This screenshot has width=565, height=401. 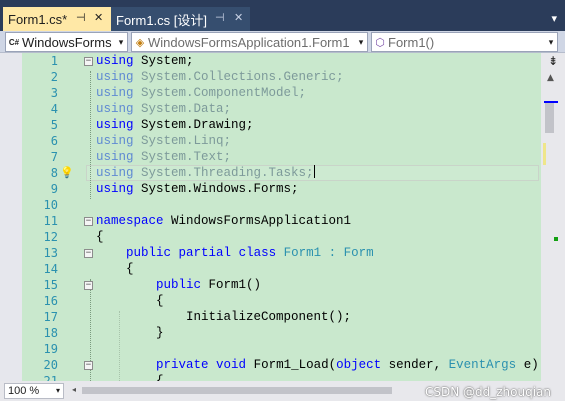 I want to click on code-line: 6 using System.Linq;, so click(x=270, y=141).